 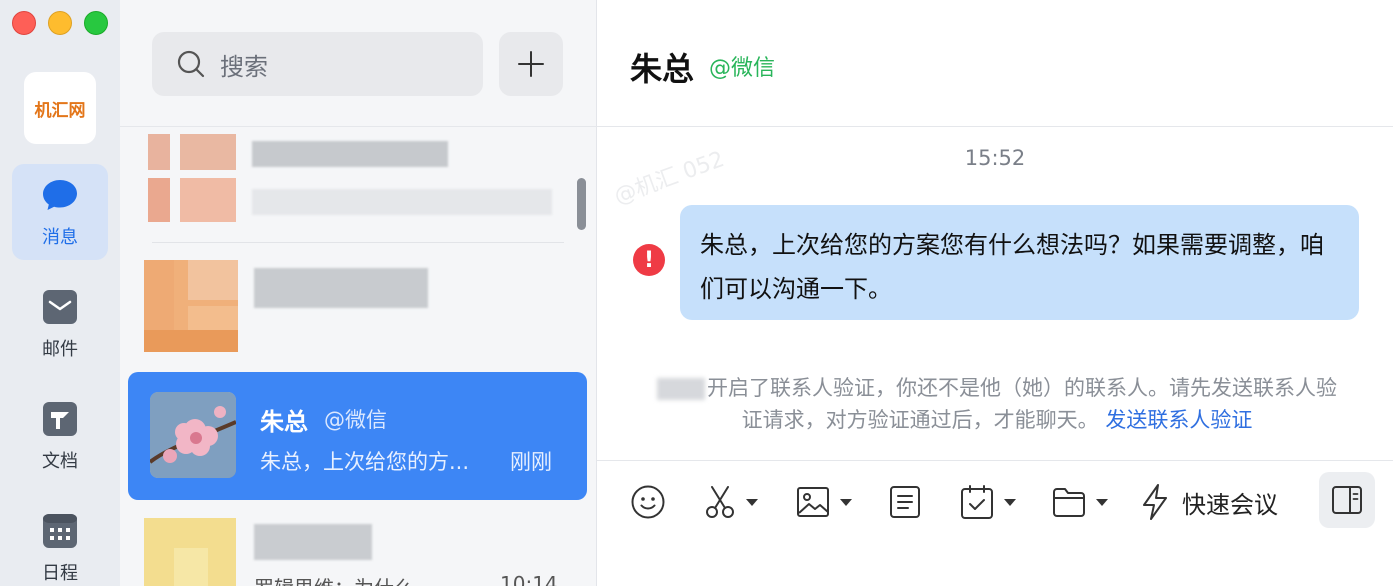 I want to click on plus-icon, so click(x=531, y=64).